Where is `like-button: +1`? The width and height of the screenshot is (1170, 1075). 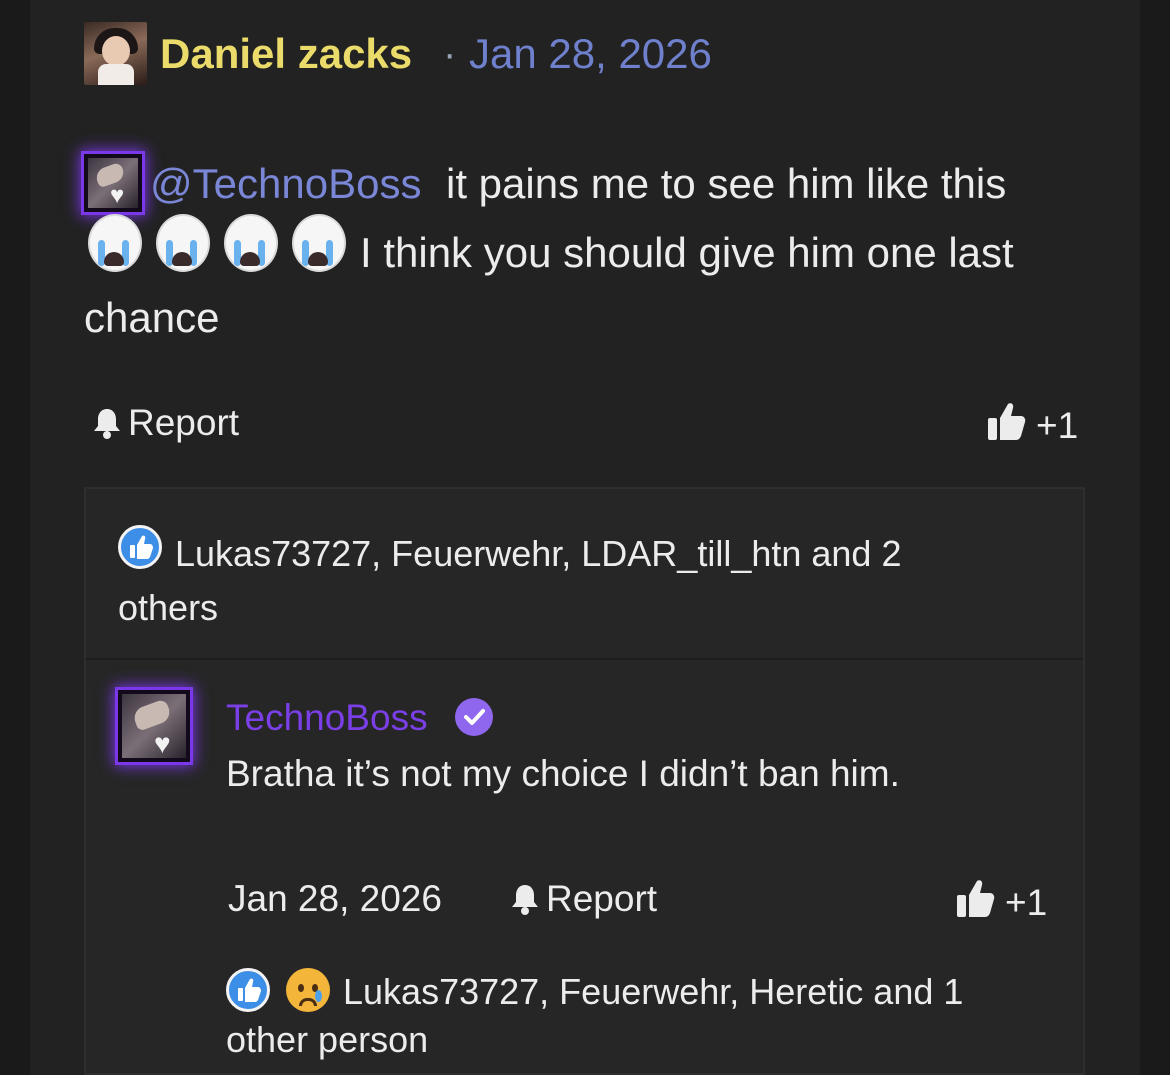
like-button: +1 is located at coordinates (1032, 425).